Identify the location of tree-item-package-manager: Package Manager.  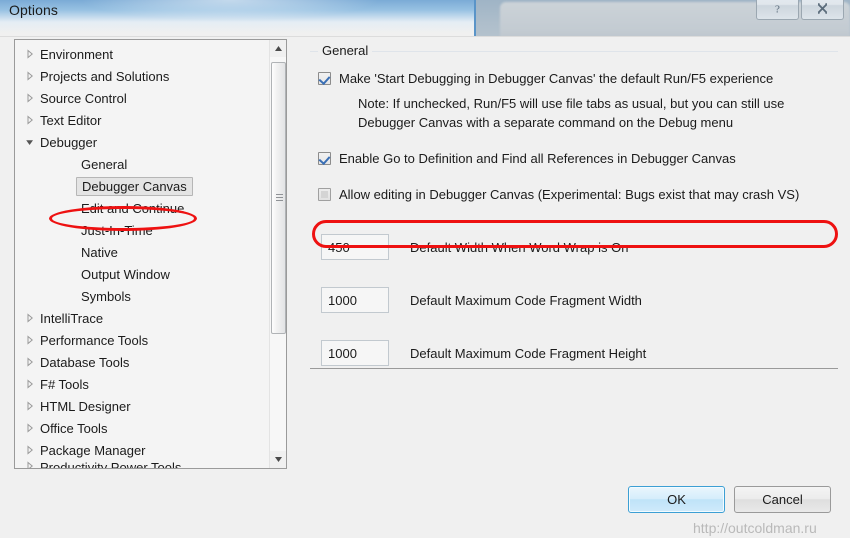
(142, 450).